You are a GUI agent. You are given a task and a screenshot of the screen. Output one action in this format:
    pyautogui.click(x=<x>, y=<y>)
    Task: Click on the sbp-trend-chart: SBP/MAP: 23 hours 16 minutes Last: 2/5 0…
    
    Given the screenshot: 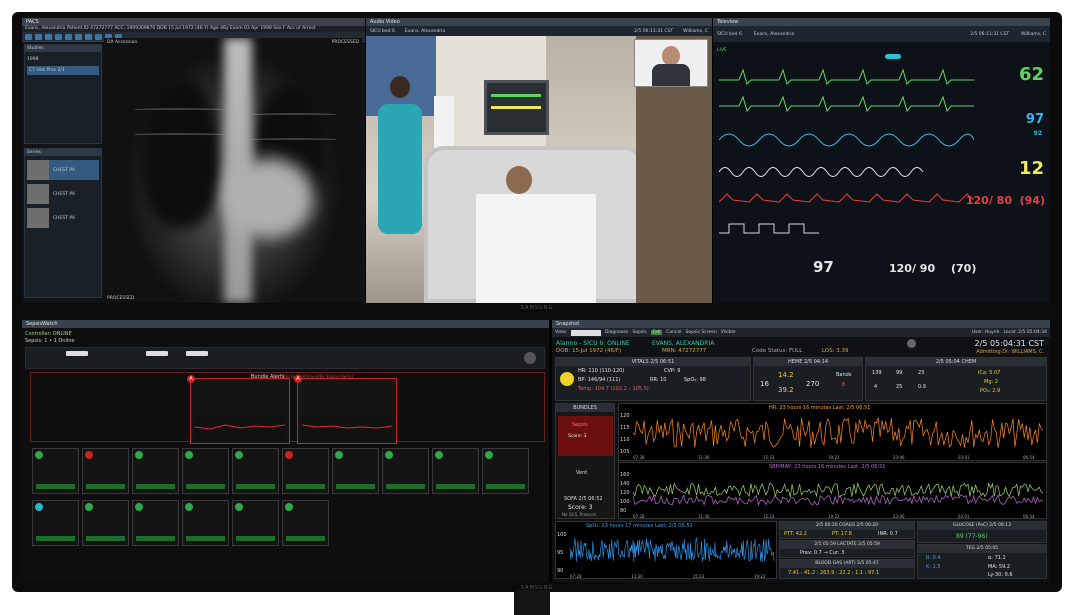 What is the action you would take?
    pyautogui.click(x=832, y=490)
    